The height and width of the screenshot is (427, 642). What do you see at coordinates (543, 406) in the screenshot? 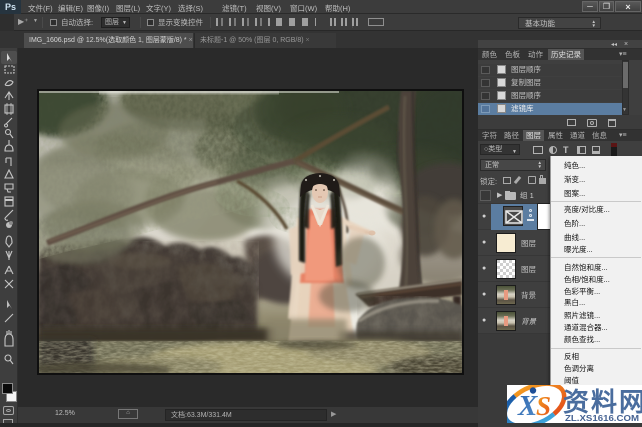
I see `svg-text: S` at bounding box center [543, 406].